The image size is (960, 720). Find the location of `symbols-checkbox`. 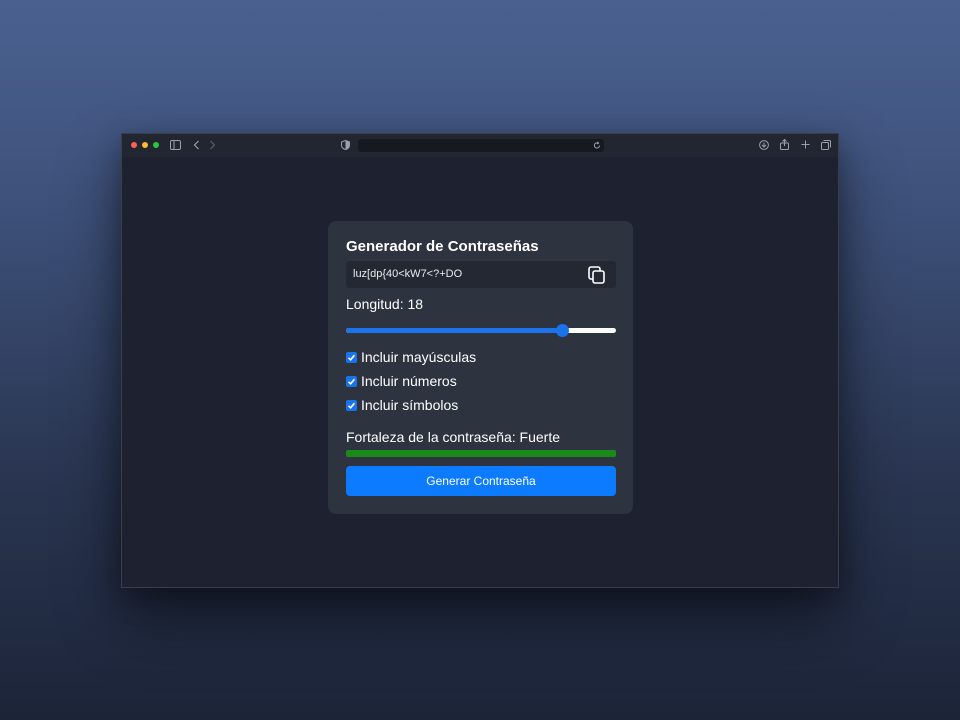

symbols-checkbox is located at coordinates (351, 405).